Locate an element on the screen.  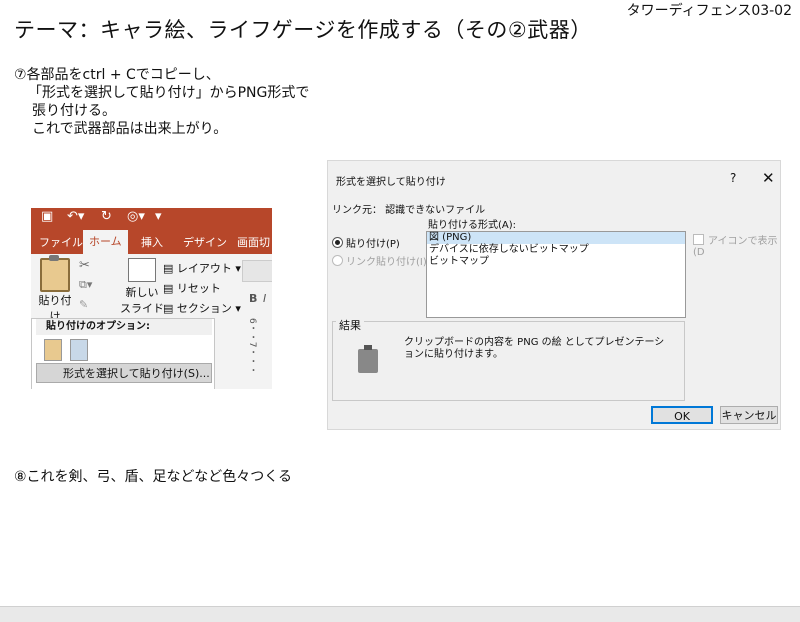
quick-access-toolbar: ▣ ↶▾ ↻ ◎▾ ▾ is located at coordinates (151, 219).